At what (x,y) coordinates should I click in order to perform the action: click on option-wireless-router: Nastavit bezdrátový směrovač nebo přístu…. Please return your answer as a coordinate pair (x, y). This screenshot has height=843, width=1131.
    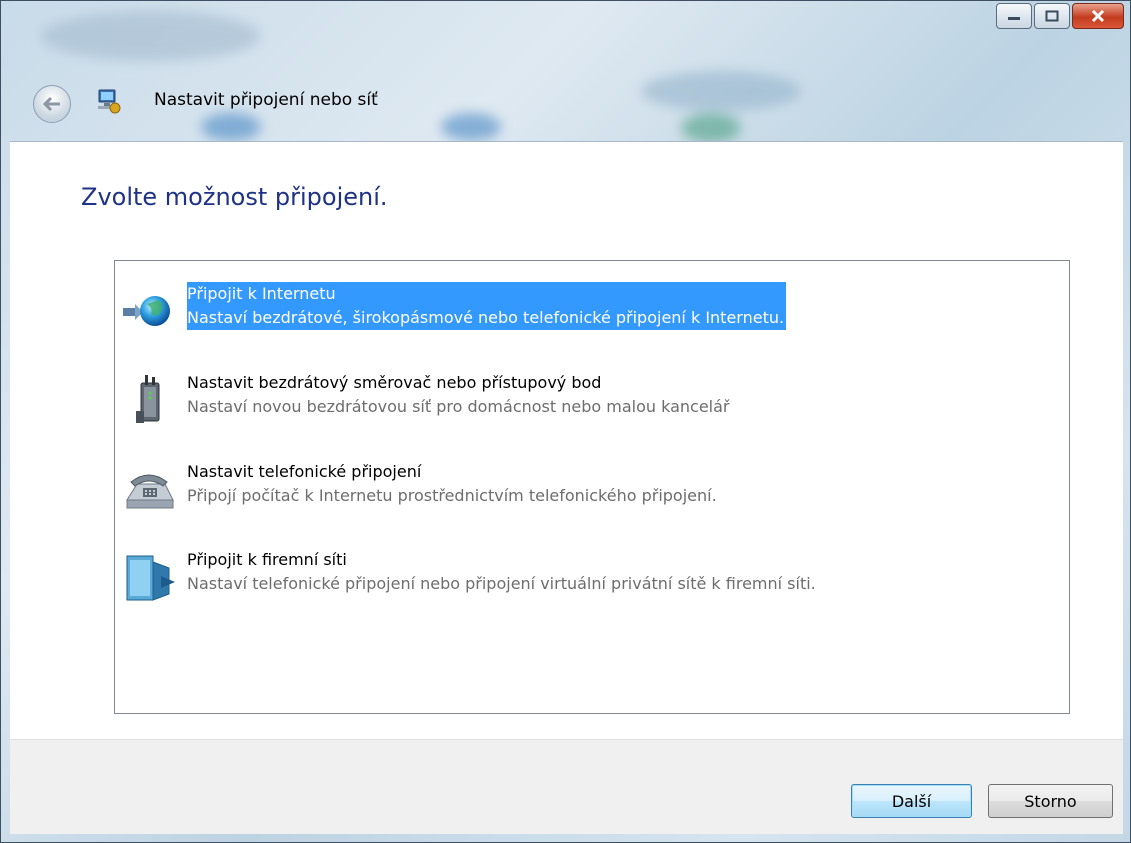
    Looking at the image, I should click on (592, 401).